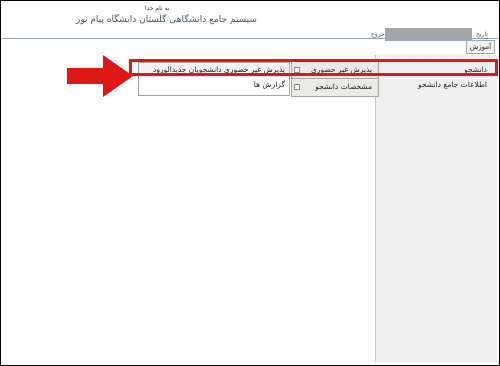  Describe the element at coordinates (250, 38) in the screenshot. I see `header-divider` at that location.